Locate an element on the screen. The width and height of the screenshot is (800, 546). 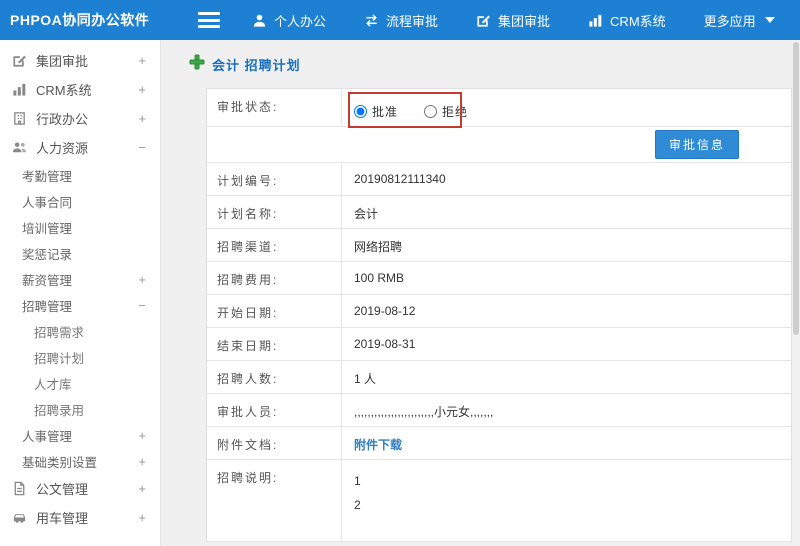
nav-workflow-approval: 流程审批 is located at coordinates (401, 20).